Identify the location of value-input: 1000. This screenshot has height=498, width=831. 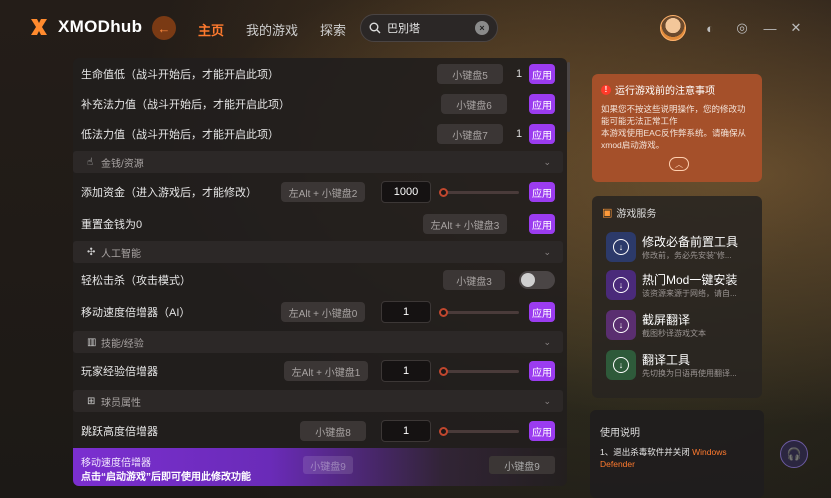
(406, 192).